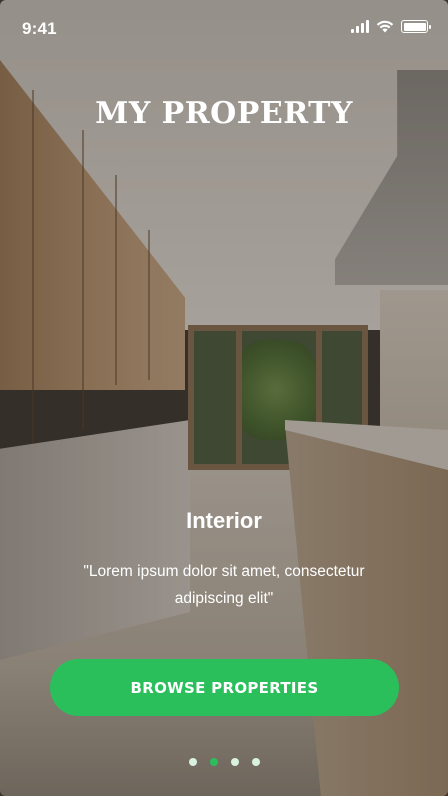  I want to click on wifi-icon, so click(385, 26).